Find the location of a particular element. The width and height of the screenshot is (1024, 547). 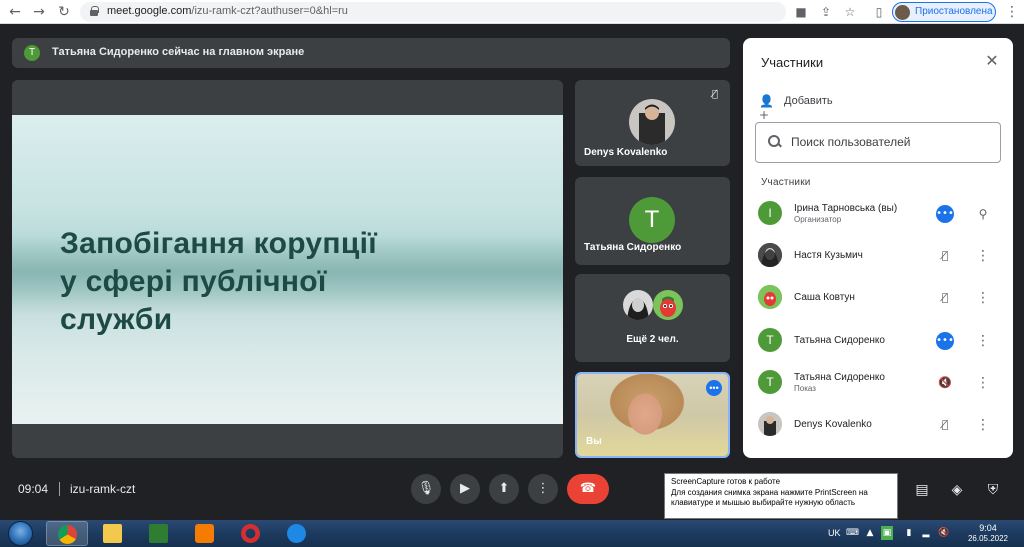

add-participant-button: 👤+ Добавить is located at coordinates (819, 107).